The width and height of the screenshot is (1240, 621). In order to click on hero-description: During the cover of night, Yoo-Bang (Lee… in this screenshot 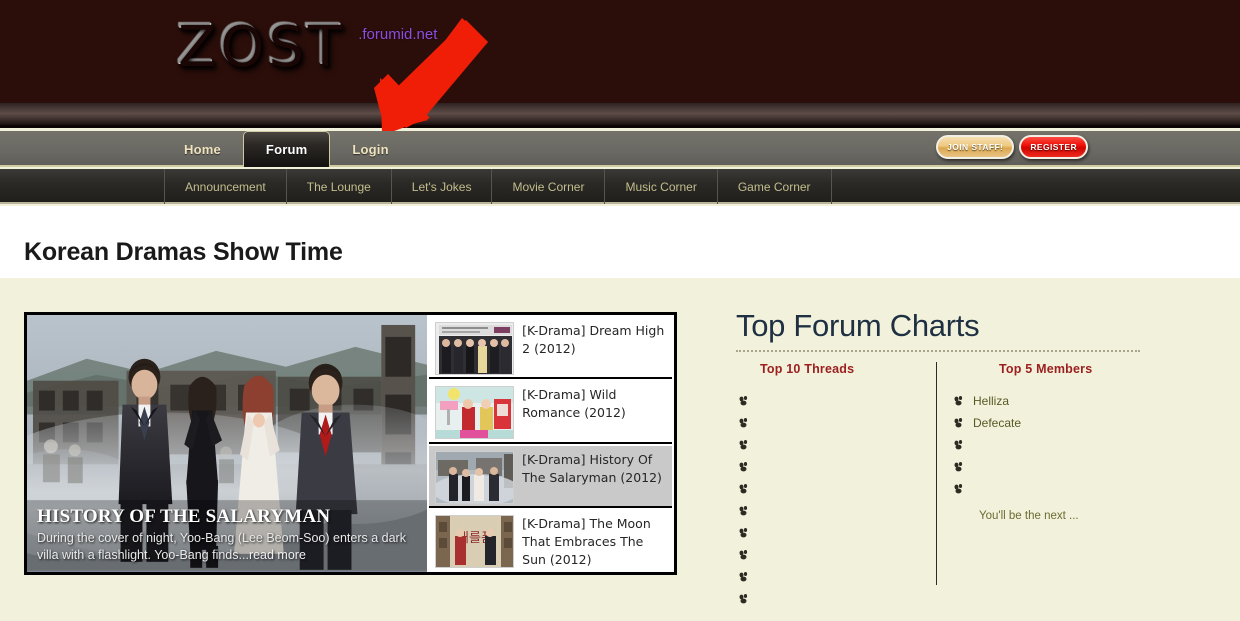, I will do `click(227, 547)`.